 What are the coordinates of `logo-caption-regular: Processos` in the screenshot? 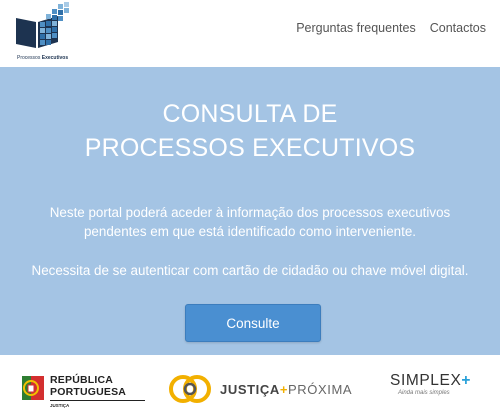 It's located at (29, 58).